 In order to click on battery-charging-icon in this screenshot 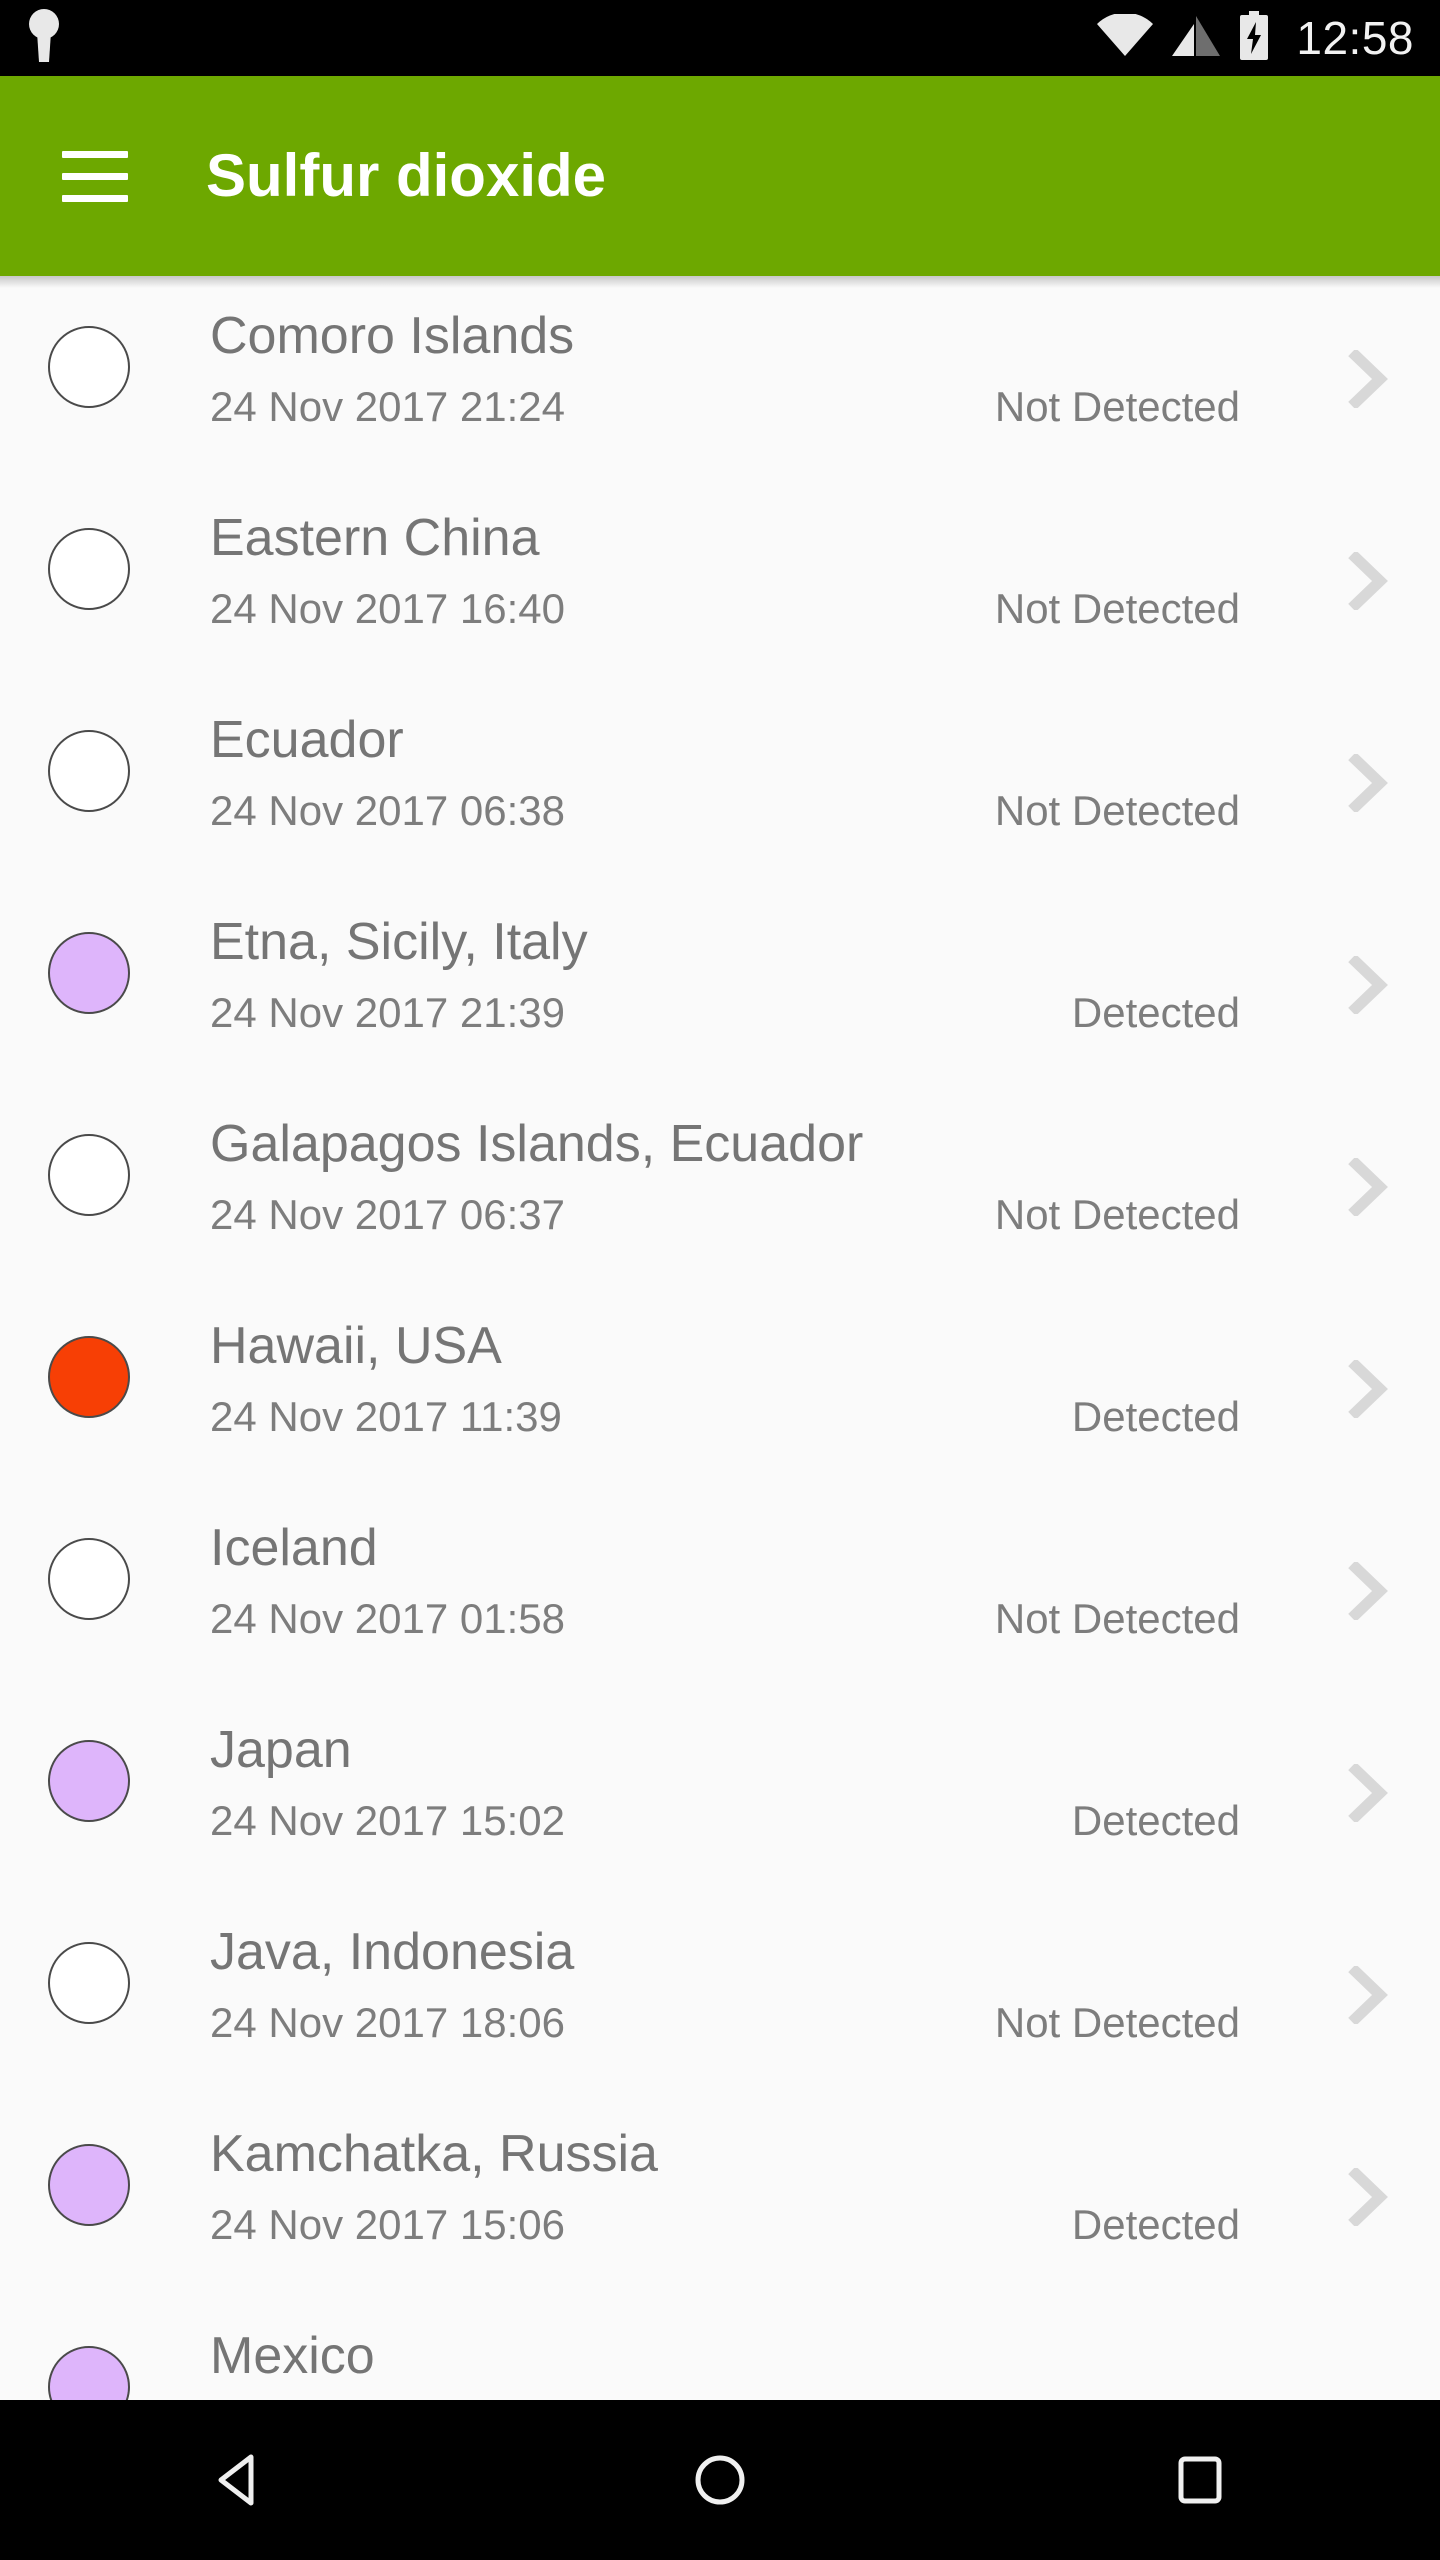, I will do `click(1254, 38)`.